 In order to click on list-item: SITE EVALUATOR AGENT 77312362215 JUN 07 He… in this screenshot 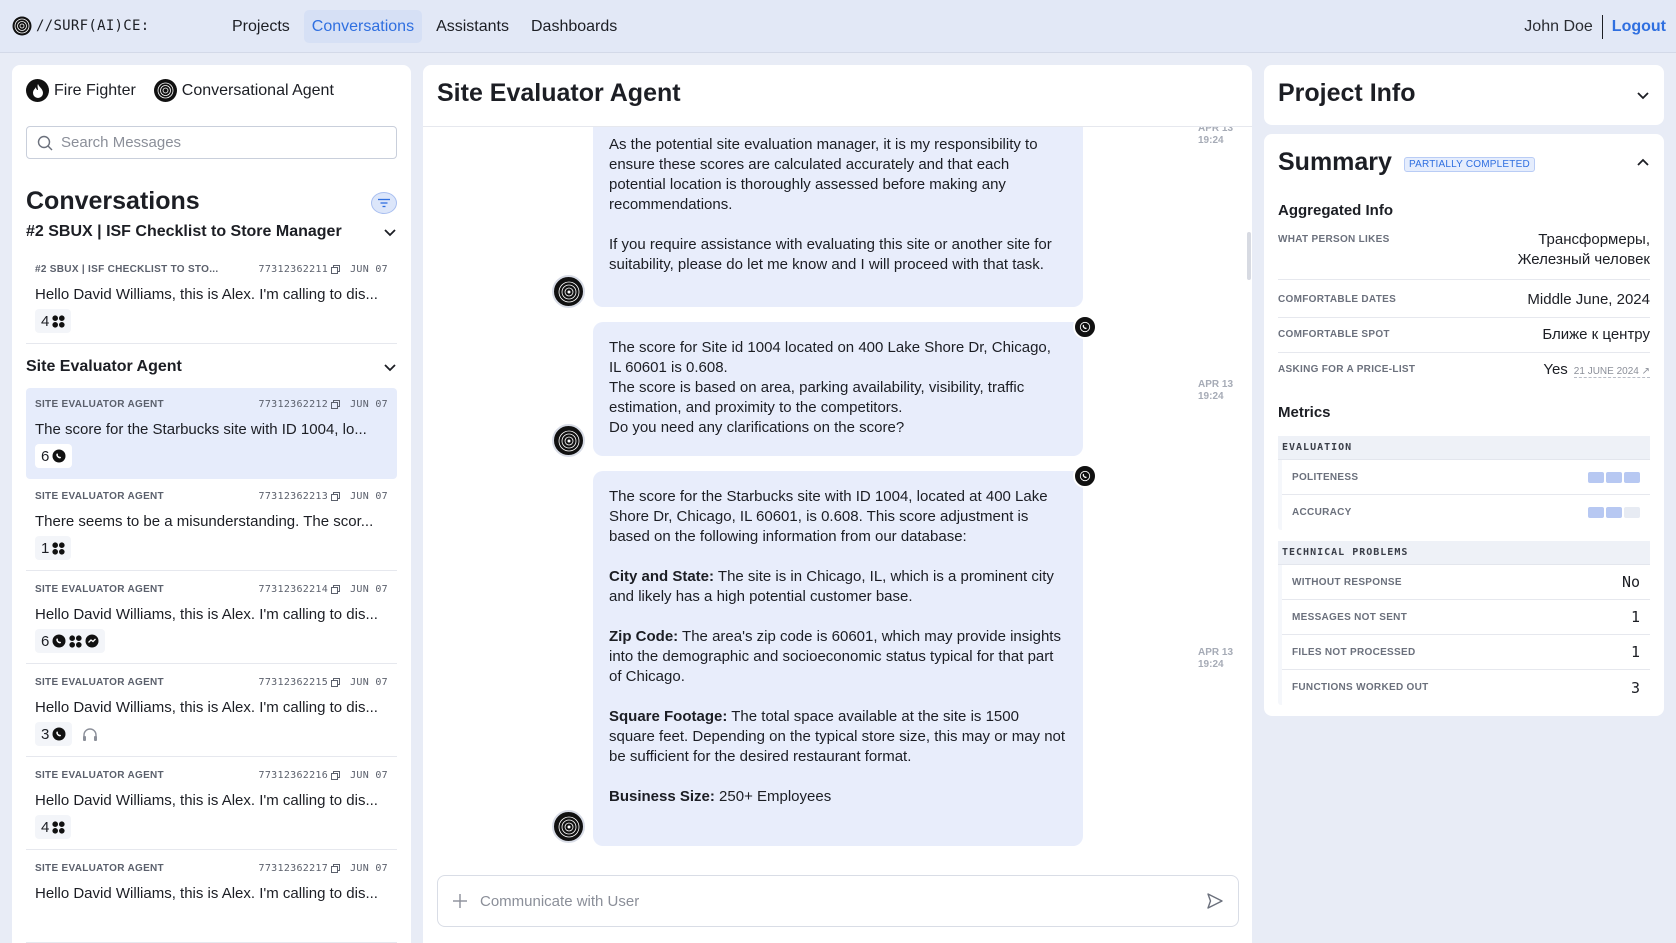, I will do `click(211, 711)`.